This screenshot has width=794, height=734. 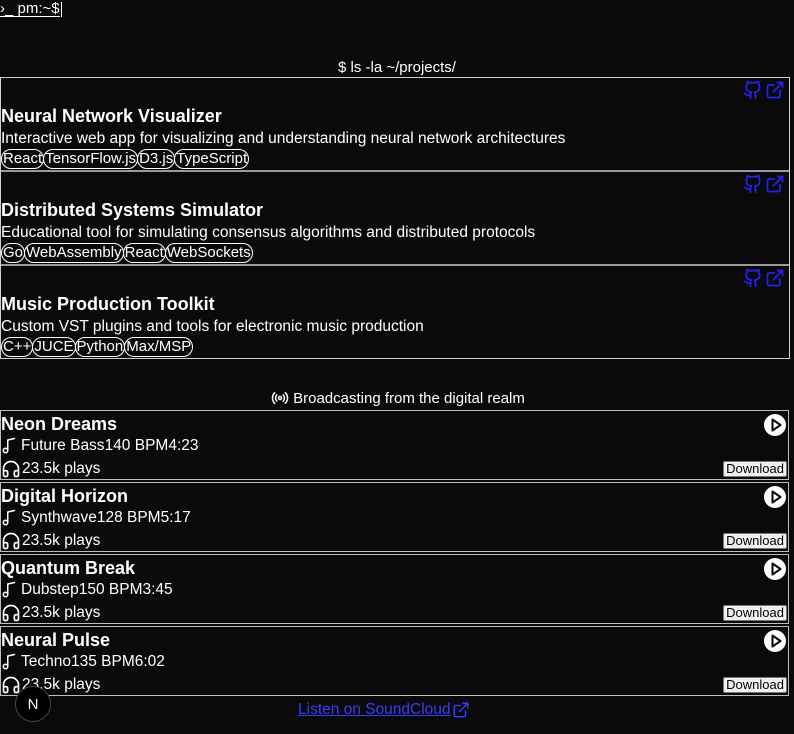 I want to click on project-title: Distributed Systems Simulator, so click(x=132, y=210).